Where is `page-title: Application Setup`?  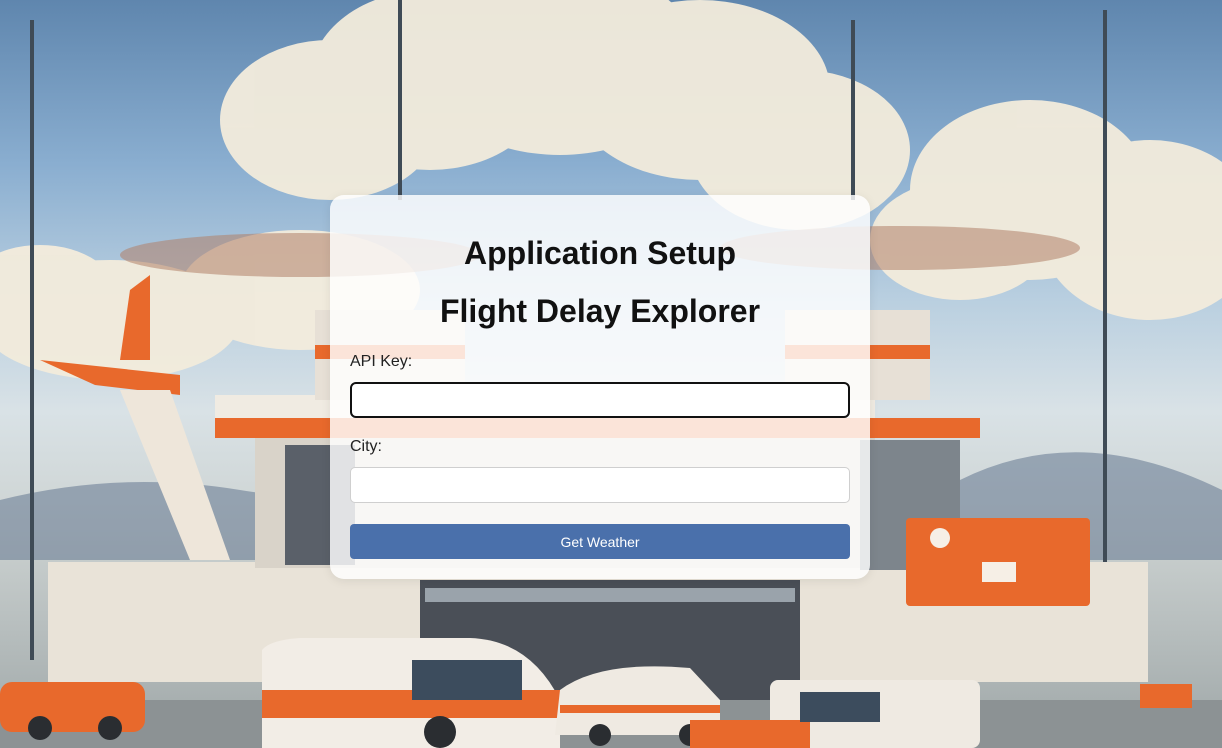 page-title: Application Setup is located at coordinates (600, 253).